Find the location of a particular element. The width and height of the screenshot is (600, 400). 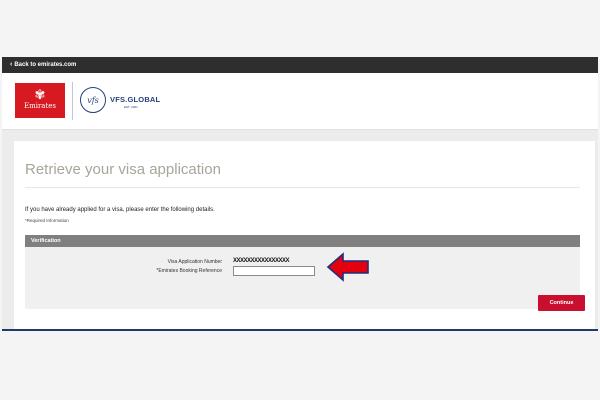

top-bar: ‹ Back to emirates.com is located at coordinates (300, 65).